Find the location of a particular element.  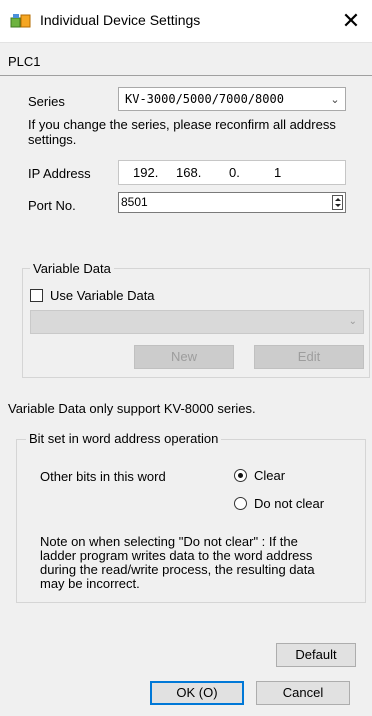

use-variable-data-checkbox is located at coordinates (36, 295).